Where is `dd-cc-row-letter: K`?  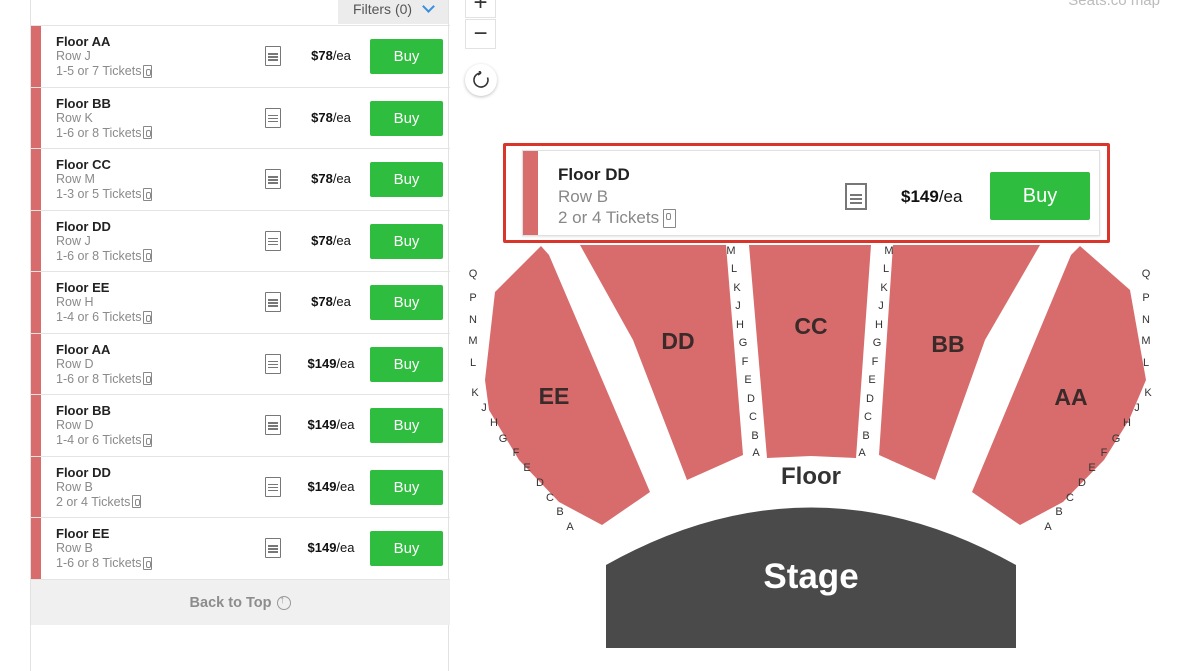
dd-cc-row-letter: K is located at coordinates (737, 288).